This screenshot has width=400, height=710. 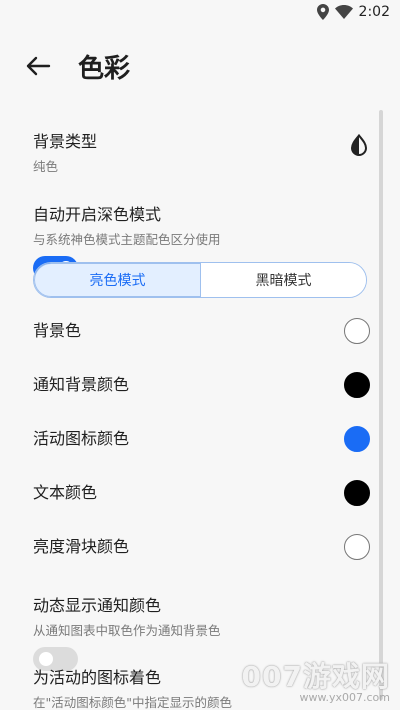 What do you see at coordinates (381, 405) in the screenshot?
I see `scrollbar` at bounding box center [381, 405].